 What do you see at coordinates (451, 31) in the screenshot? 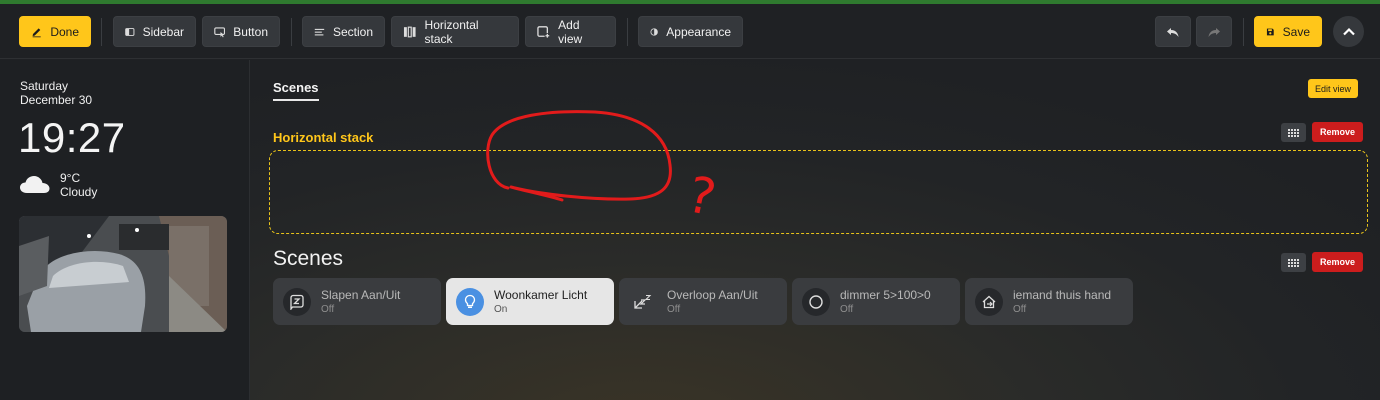
I see `horizontal-stack-label: Horizontal stack` at bounding box center [451, 31].